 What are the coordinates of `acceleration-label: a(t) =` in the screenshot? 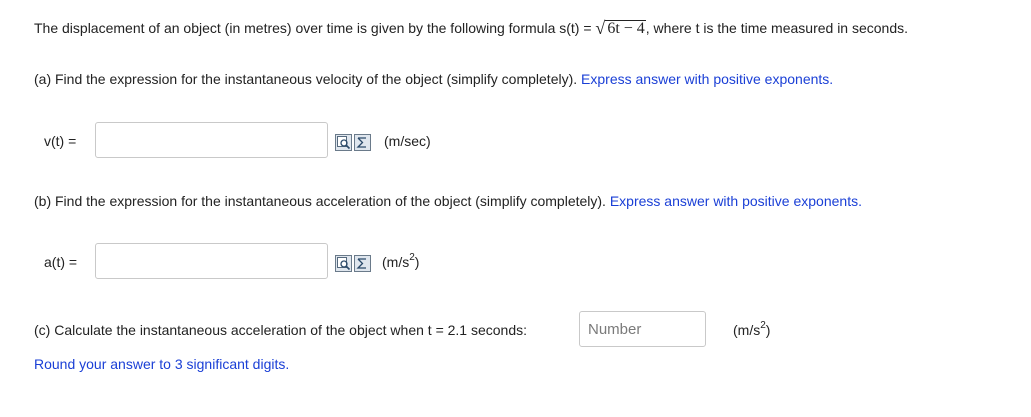 It's located at (61, 262).